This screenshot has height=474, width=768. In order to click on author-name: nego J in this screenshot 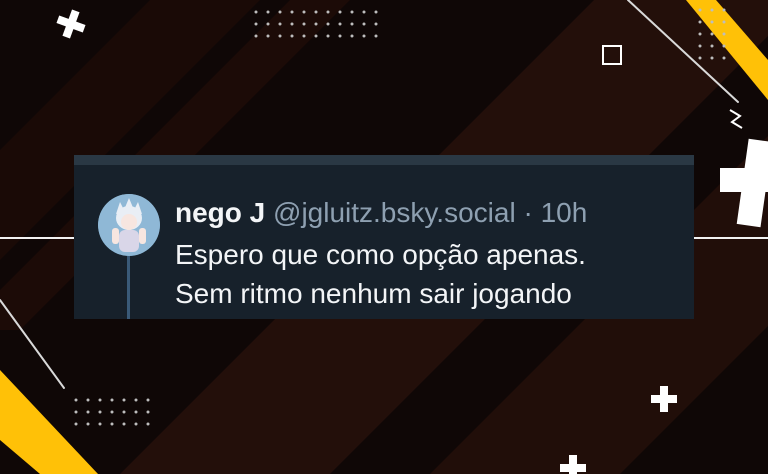, I will do `click(220, 212)`.